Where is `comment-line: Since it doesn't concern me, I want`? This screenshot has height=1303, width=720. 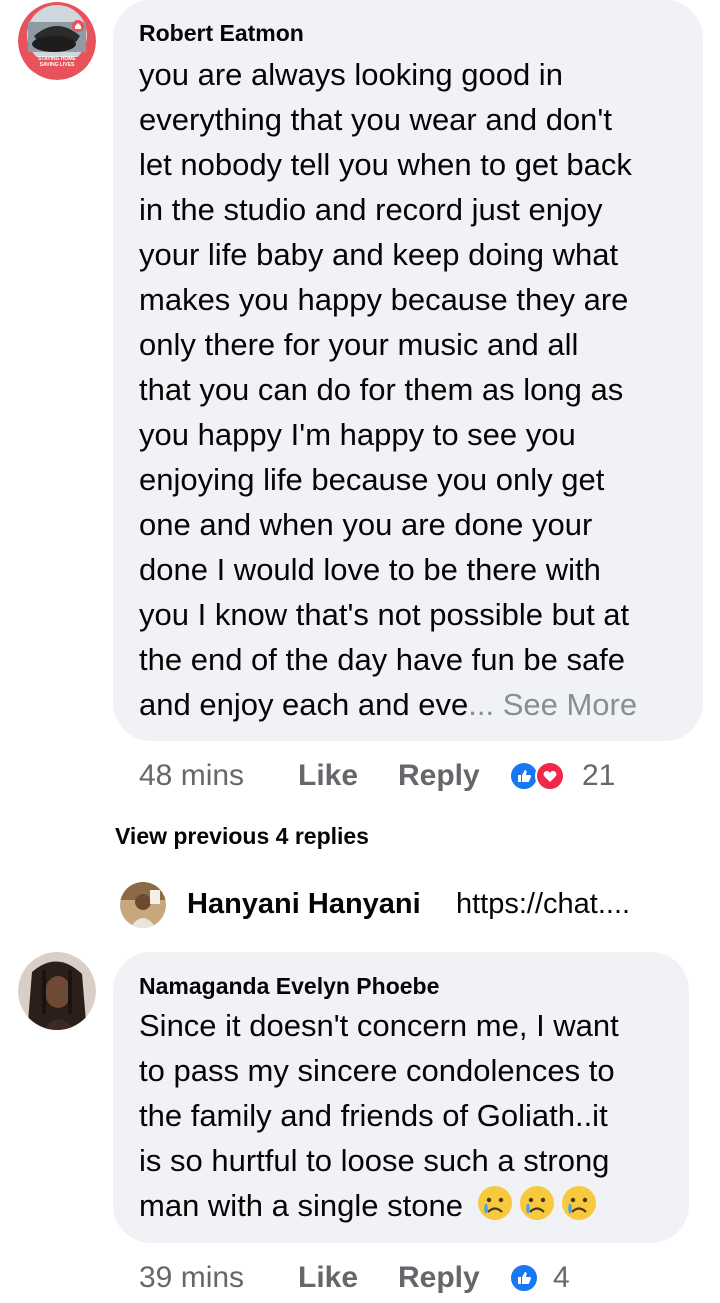 comment-line: Since it doesn't concern me, I want is located at coordinates (379, 1025).